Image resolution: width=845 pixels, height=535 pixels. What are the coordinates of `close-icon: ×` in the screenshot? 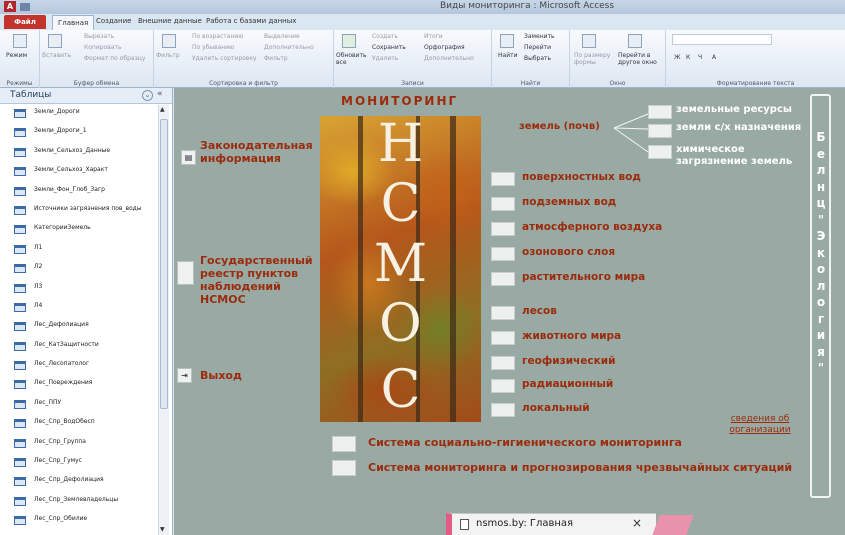 It's located at (637, 523).